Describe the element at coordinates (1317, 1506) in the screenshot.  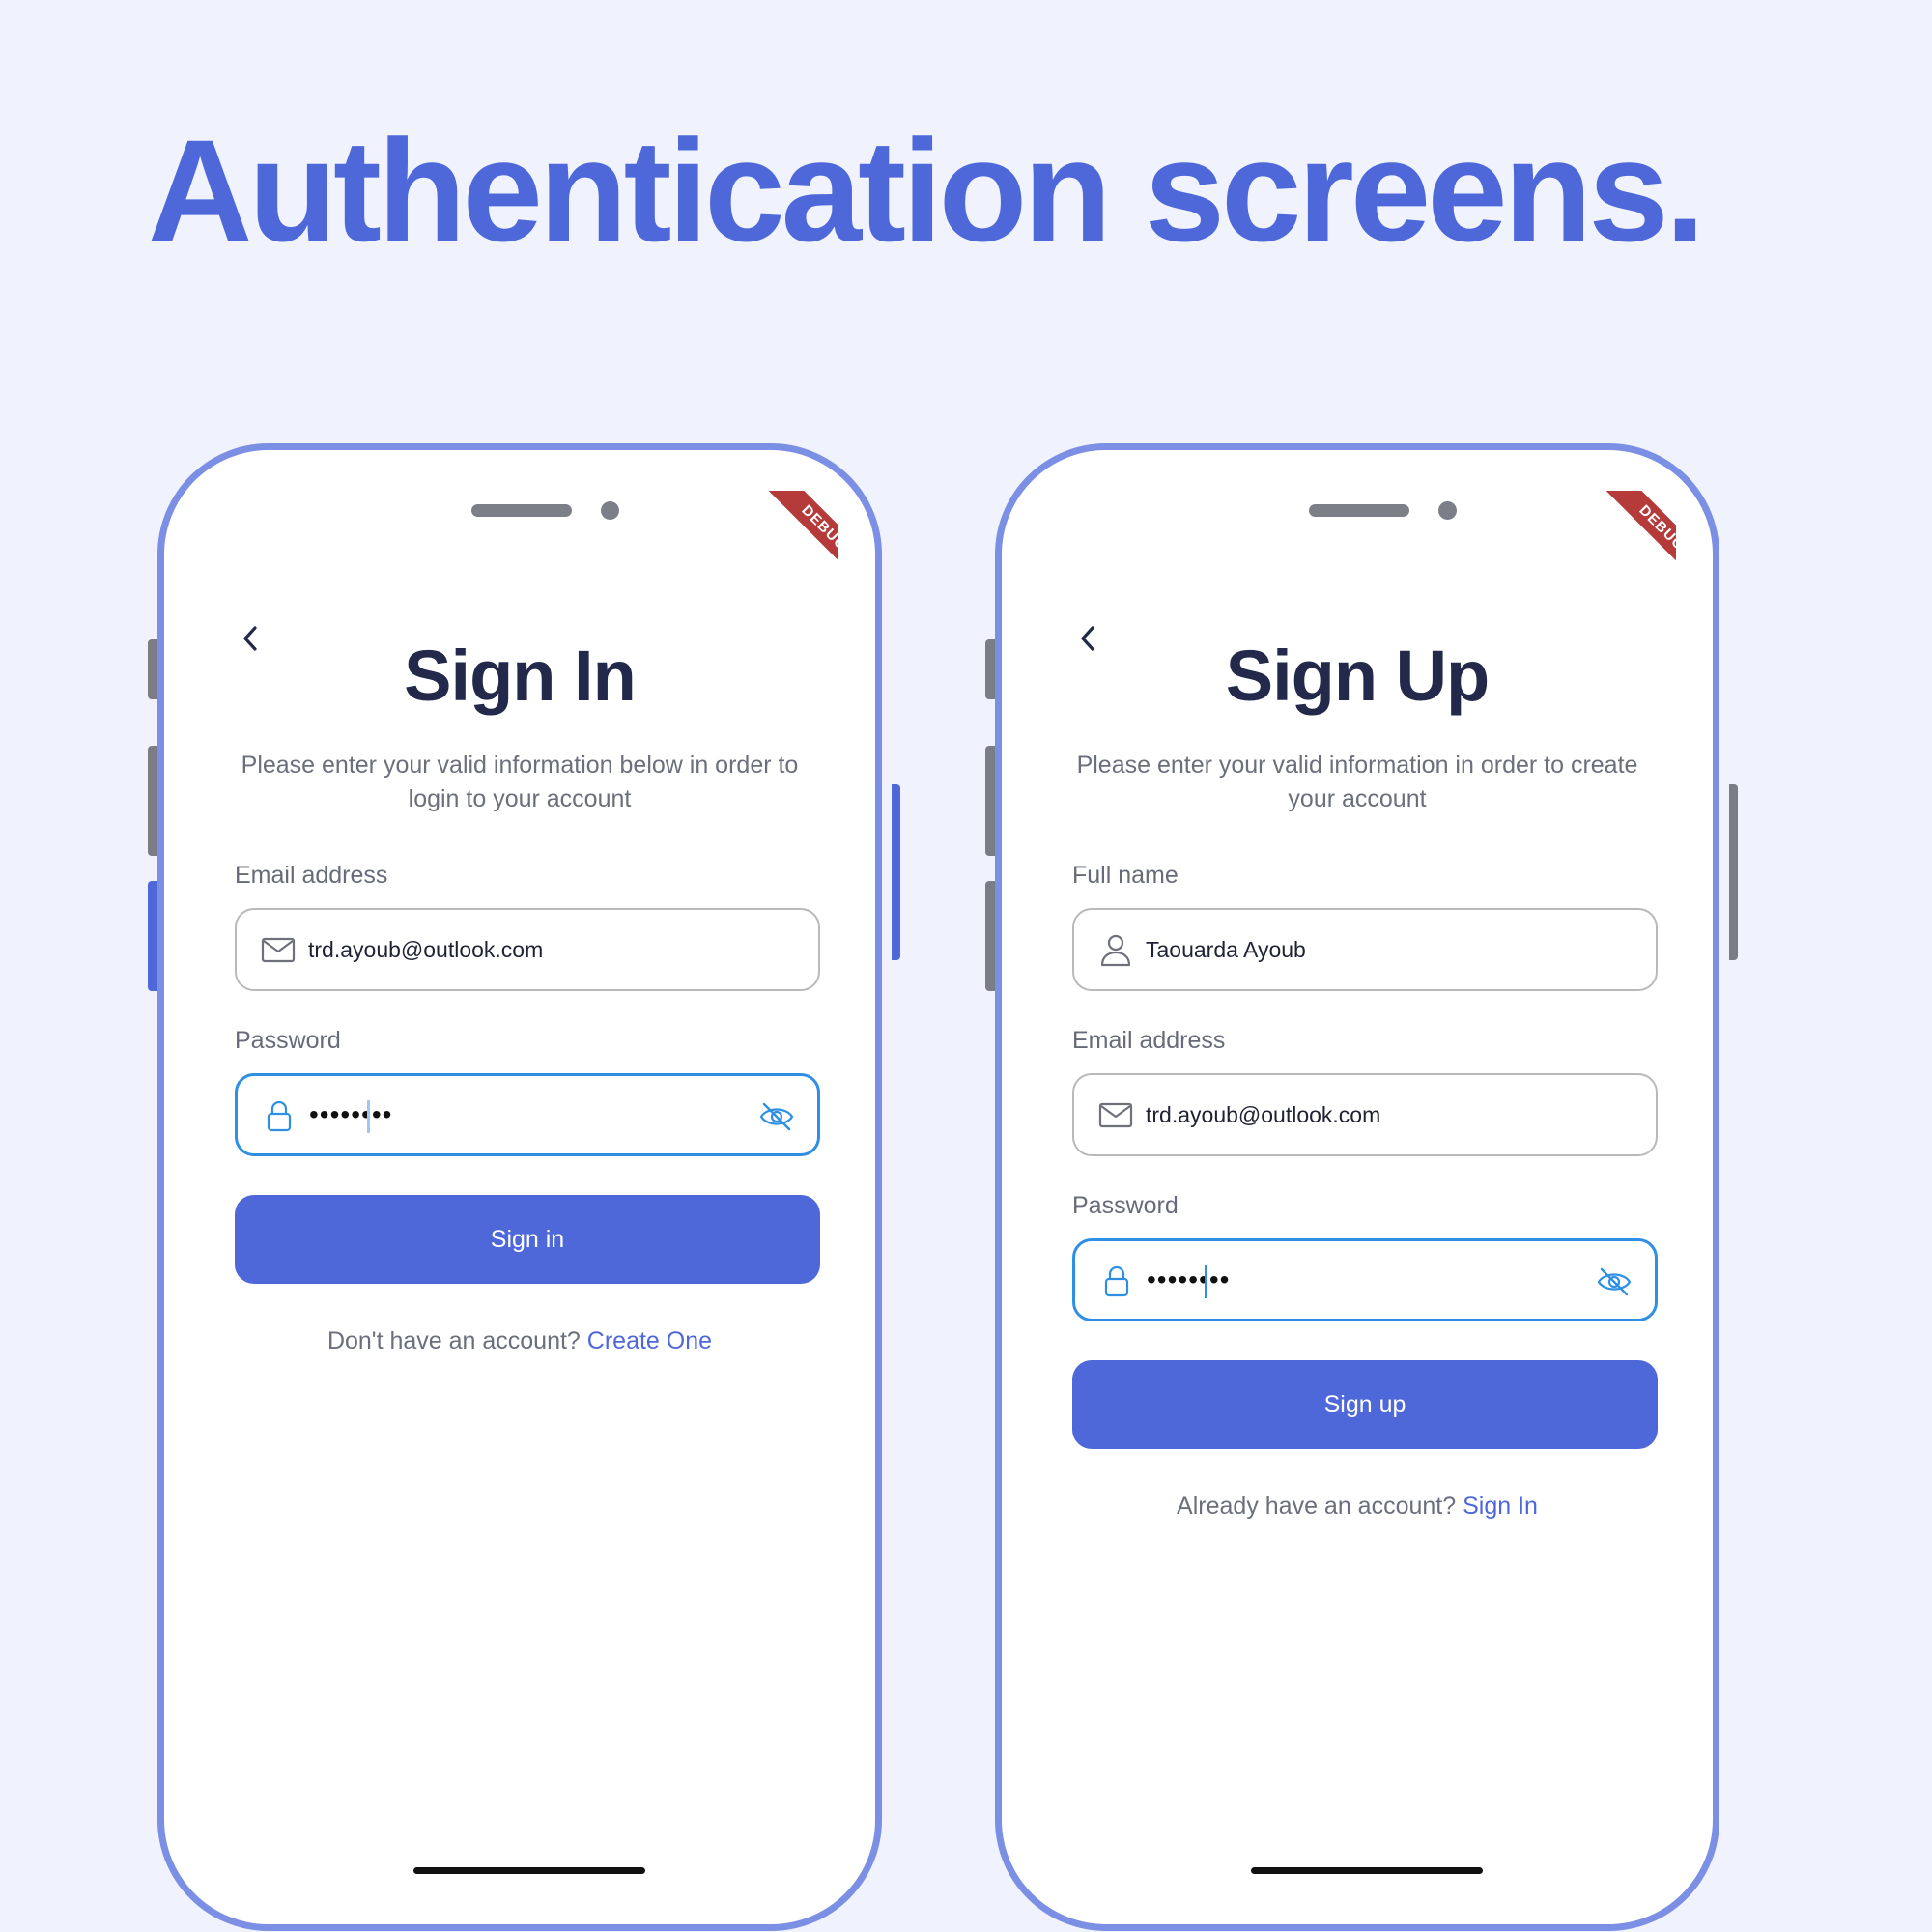
I see `signin-prompt-text: Already have an account?` at that location.